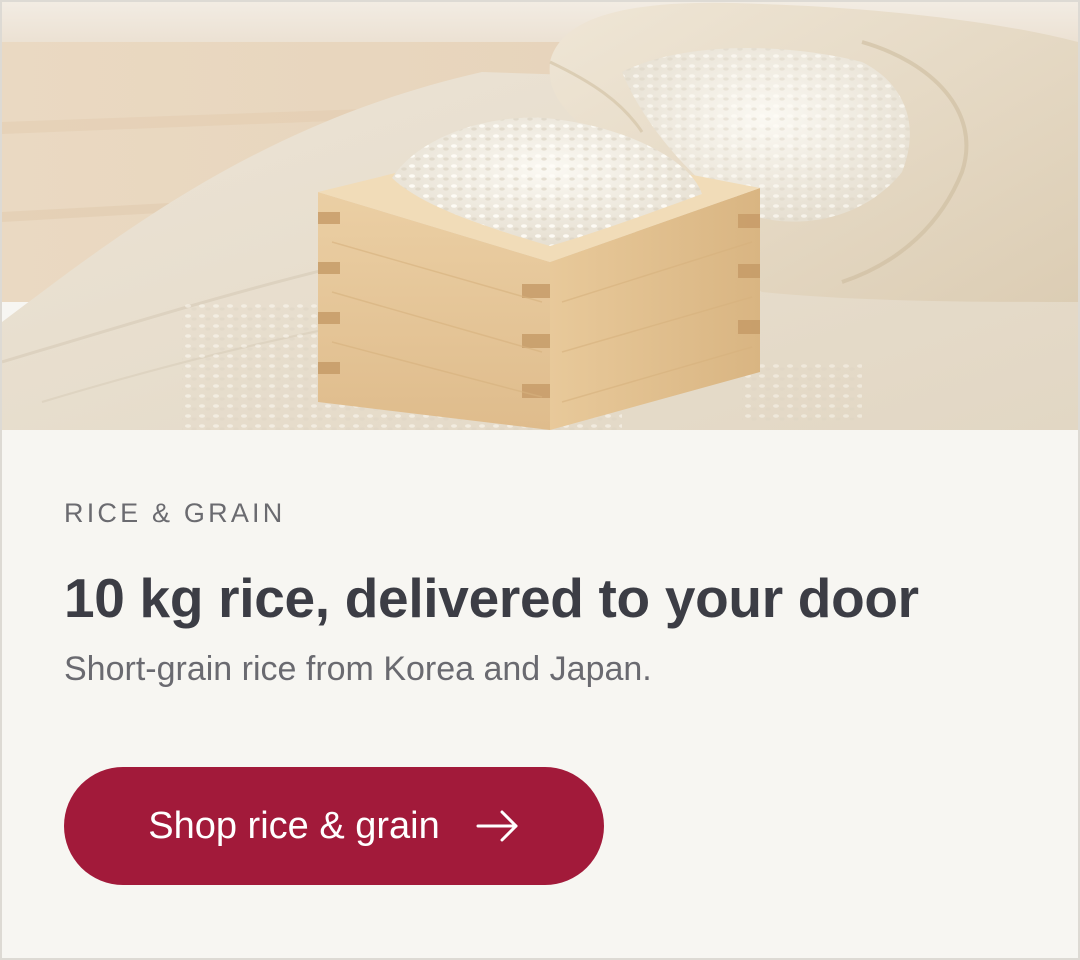 The image size is (1080, 960). What do you see at coordinates (294, 825) in the screenshot?
I see `cta-label: Shop rice & grain` at bounding box center [294, 825].